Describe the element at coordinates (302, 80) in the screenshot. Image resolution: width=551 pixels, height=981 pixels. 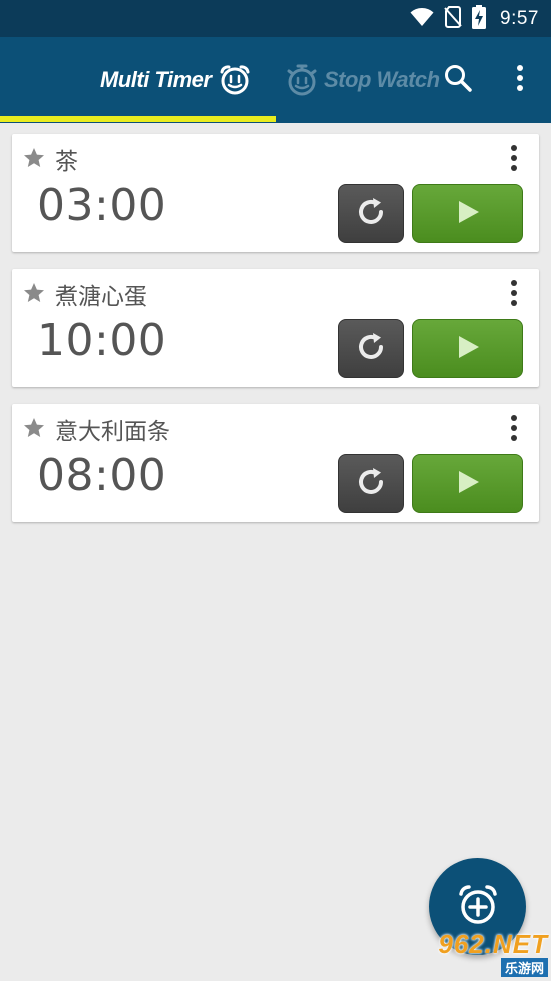
I see `stopwatch-icon` at that location.